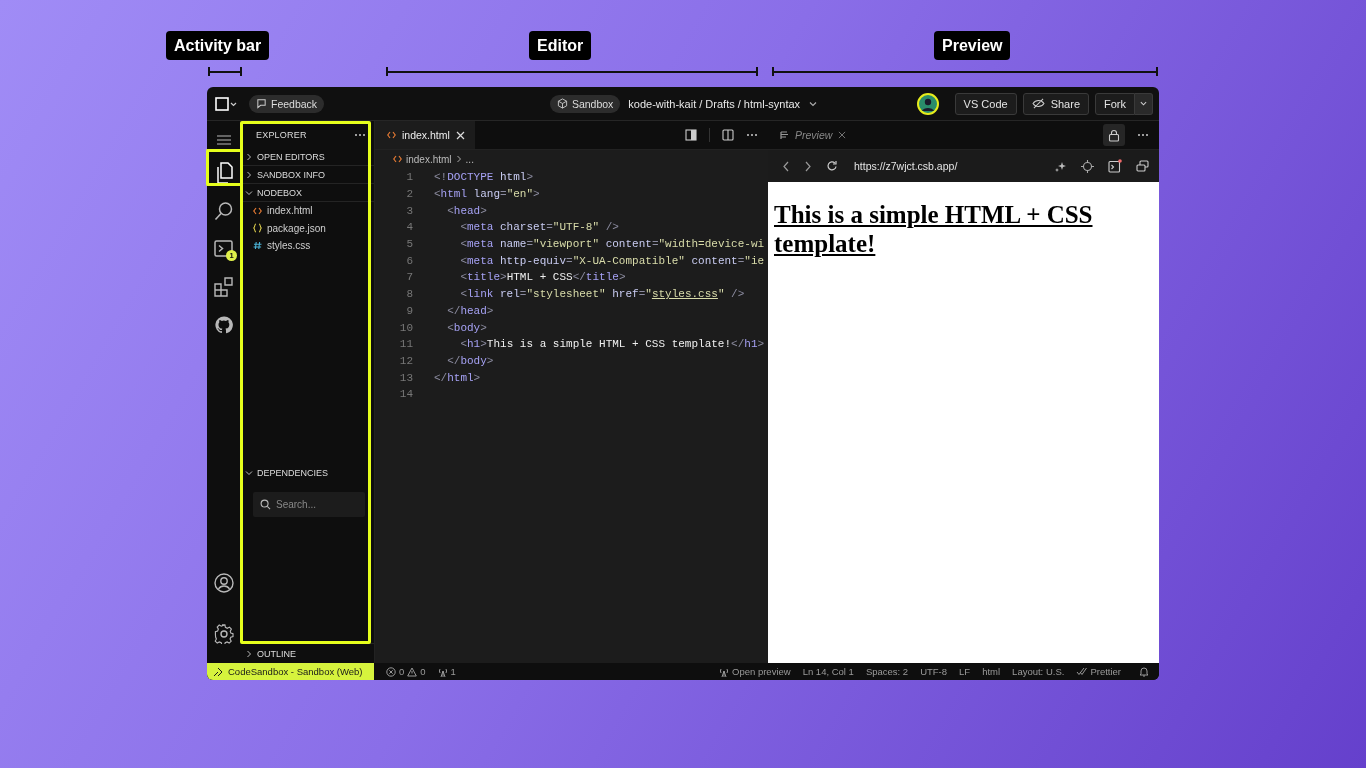  I want to click on line-number: 2, so click(409, 194).